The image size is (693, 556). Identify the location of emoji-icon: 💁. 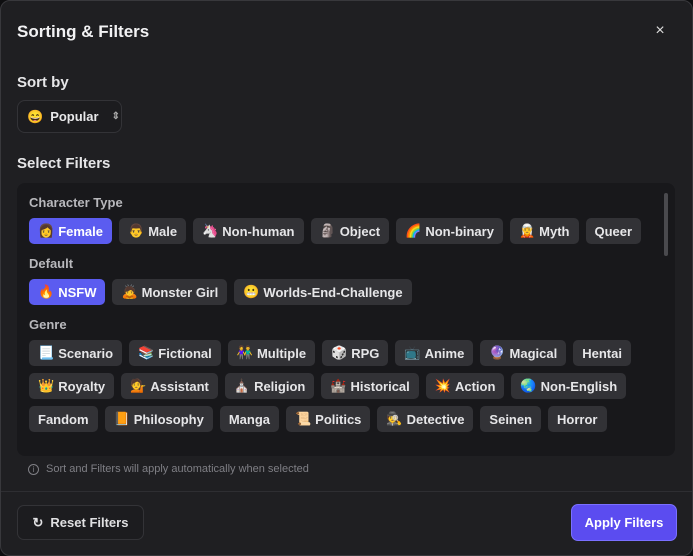
(138, 385).